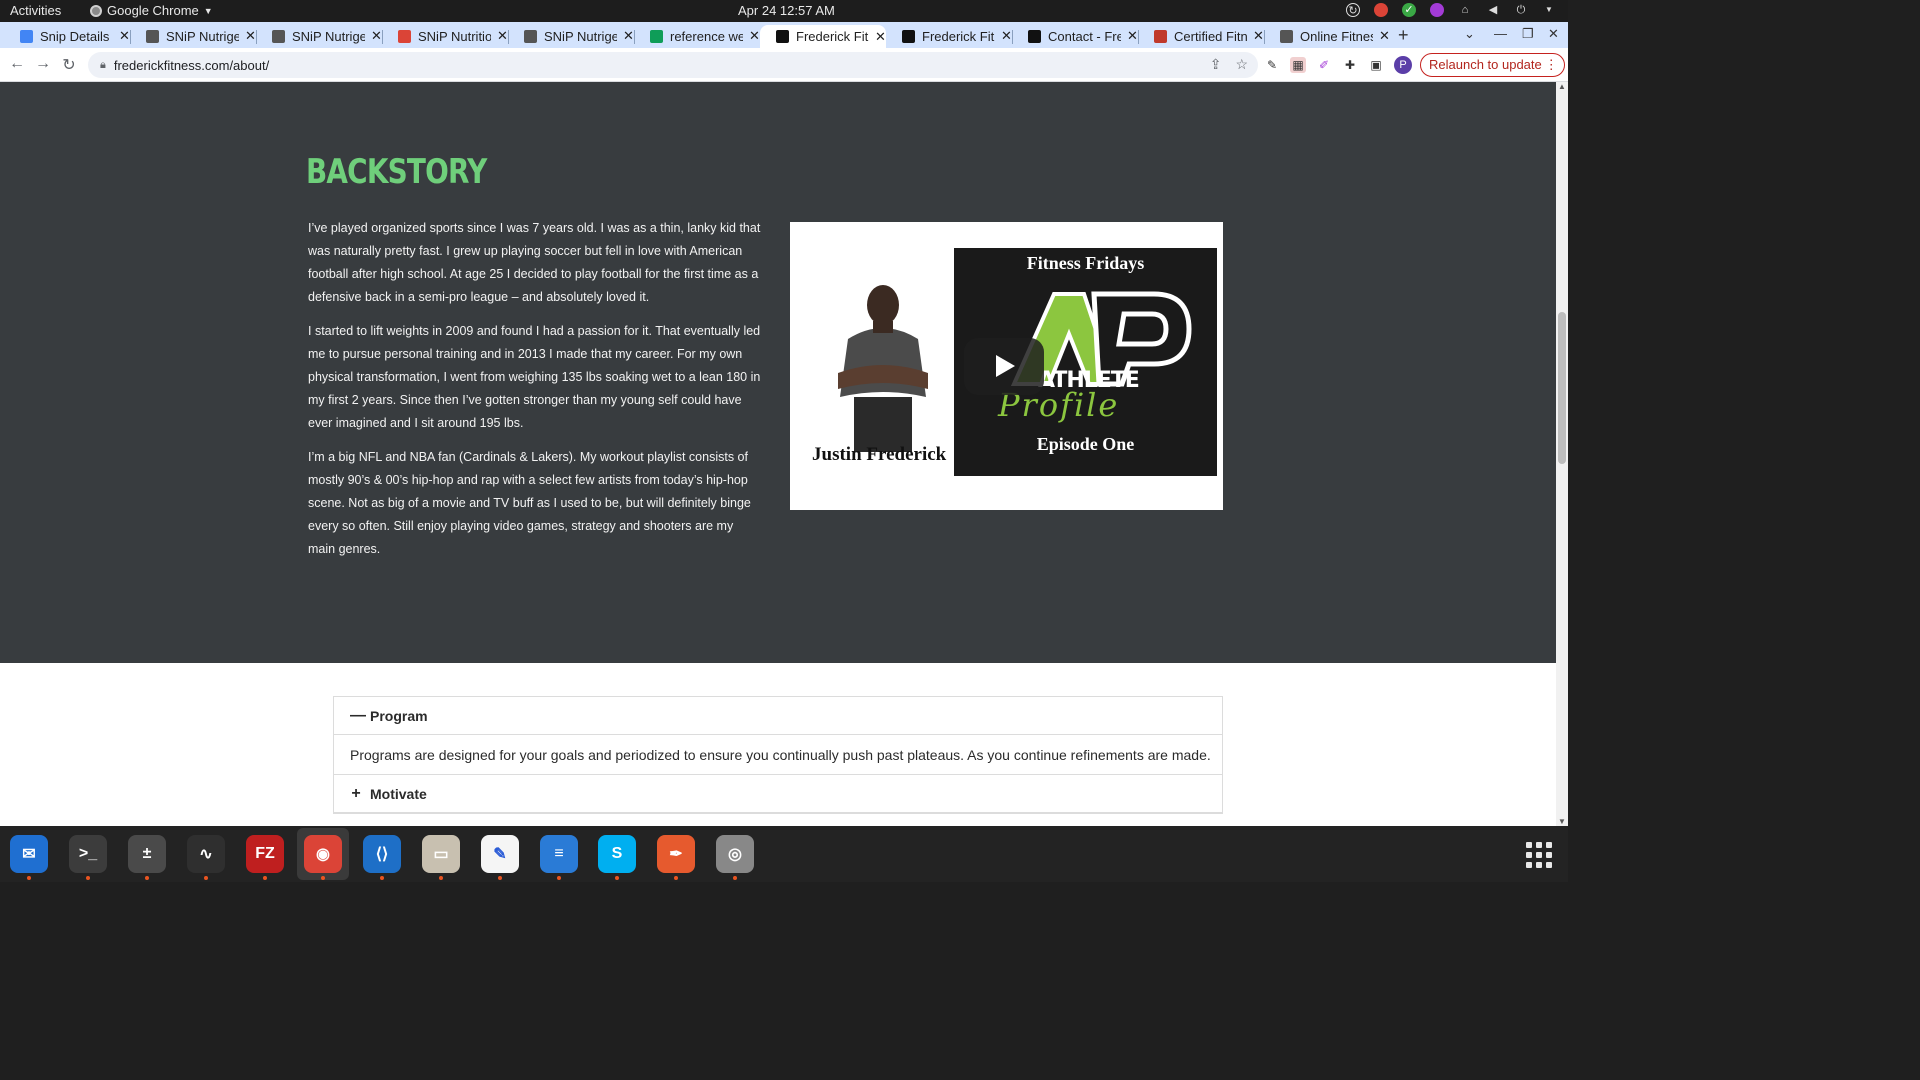  I want to click on episode-label: Episode One, so click(1085, 444).